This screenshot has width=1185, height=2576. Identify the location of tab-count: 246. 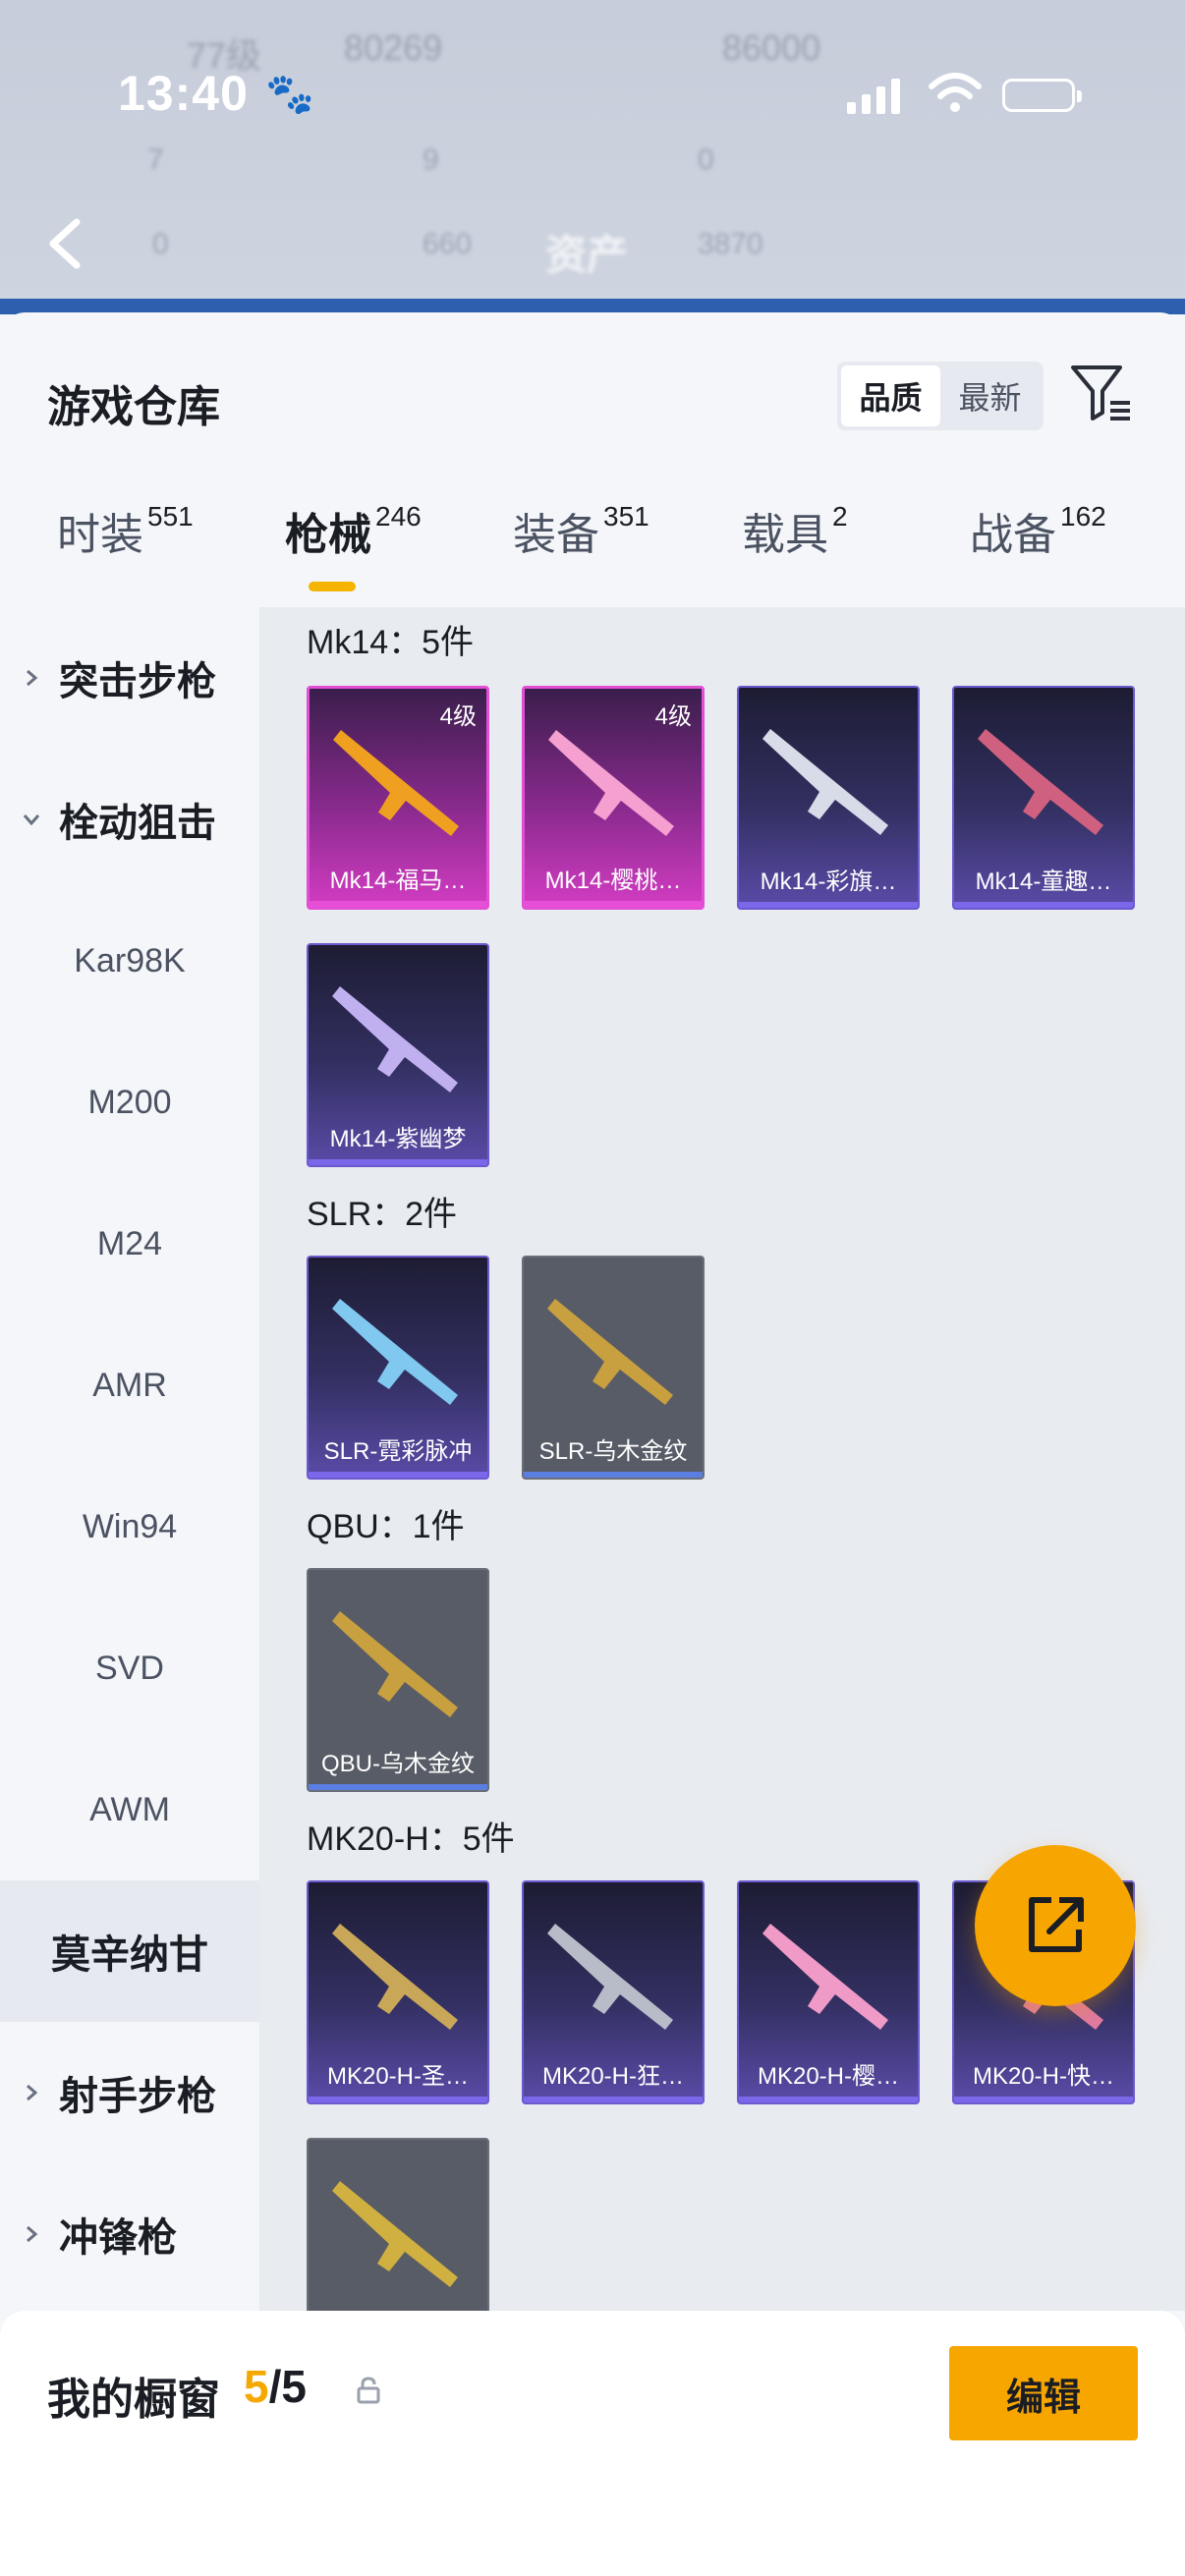
(399, 516).